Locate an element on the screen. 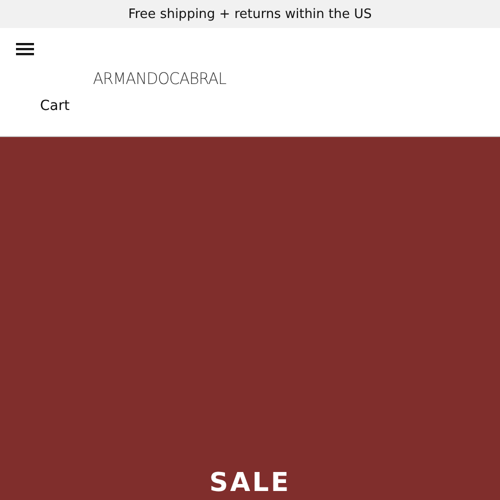 Image resolution: width=500 pixels, height=500 pixels. menu-icon is located at coordinates (25, 49).